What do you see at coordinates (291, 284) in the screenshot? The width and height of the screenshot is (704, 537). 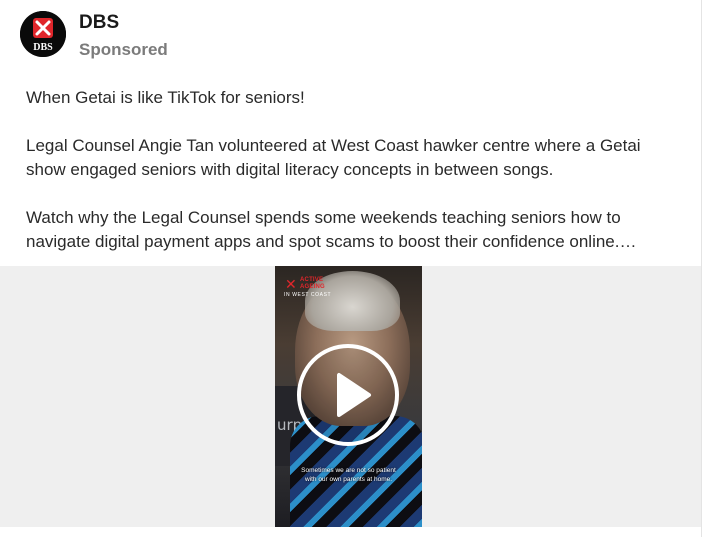 I see `video-logo-mark-icon: ✕` at bounding box center [291, 284].